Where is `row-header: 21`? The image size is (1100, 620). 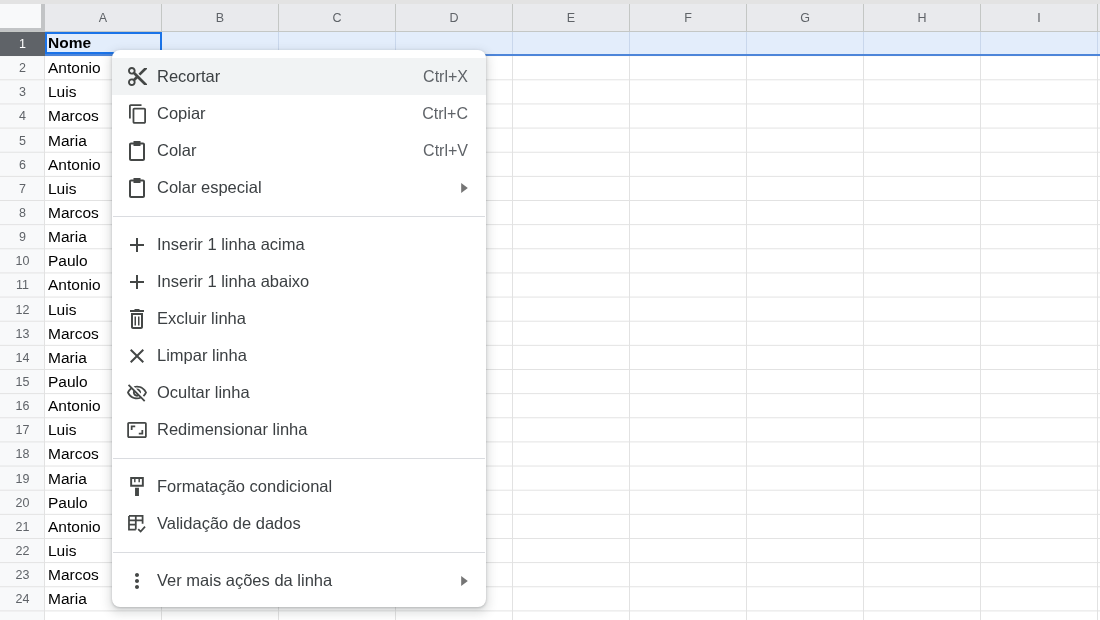
row-header: 21 is located at coordinates (22, 526).